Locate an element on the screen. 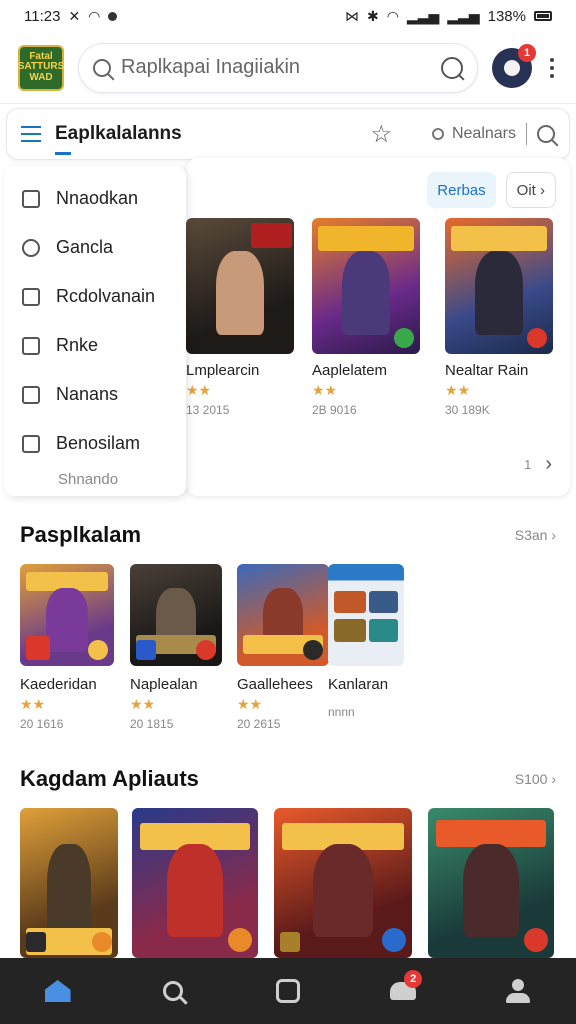 This screenshot has width=576, height=1024. menu-icon is located at coordinates (31, 134).